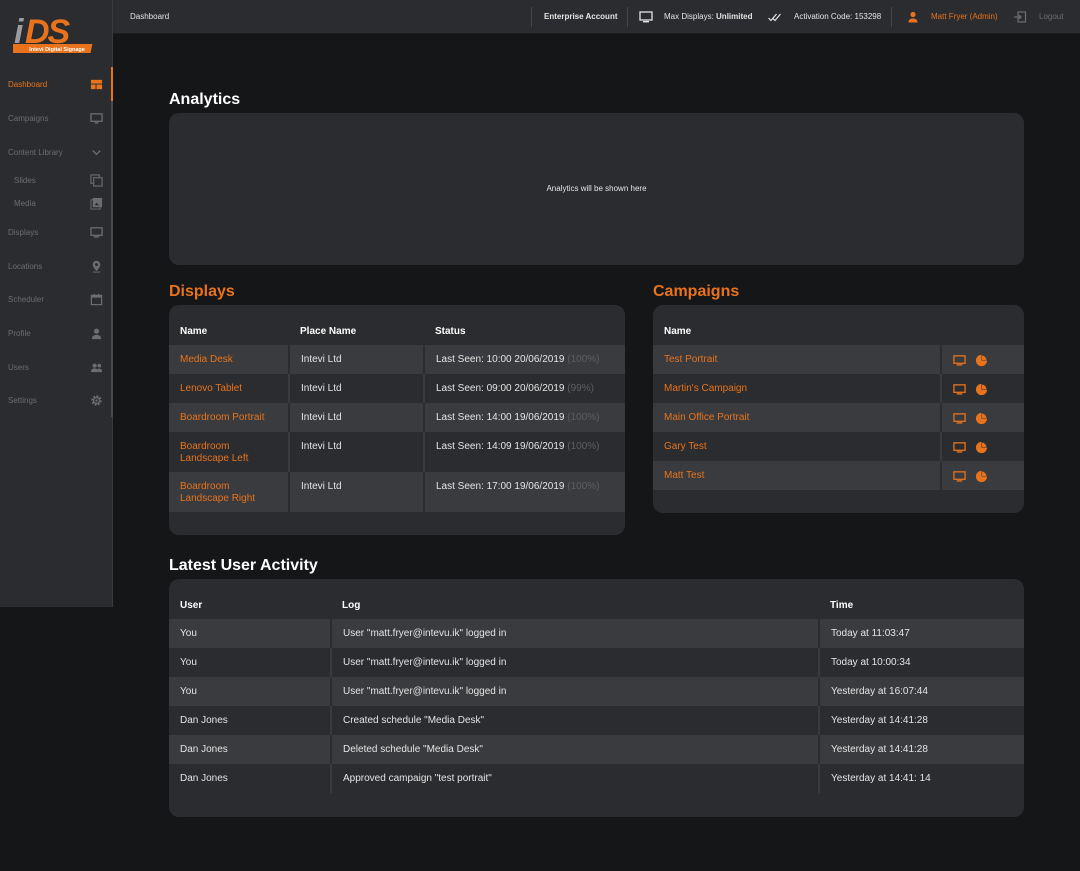 Image resolution: width=1080 pixels, height=871 pixels. Describe the element at coordinates (450, 331) in the screenshot. I see `column-header: Status` at that location.